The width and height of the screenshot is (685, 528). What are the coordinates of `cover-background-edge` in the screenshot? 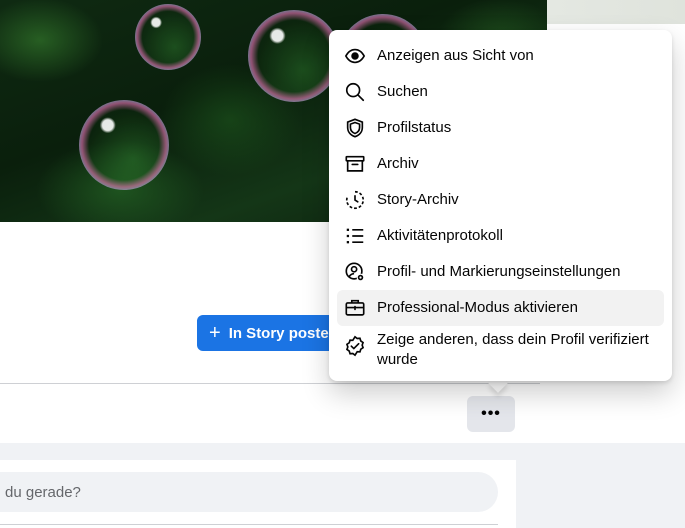 It's located at (616, 12).